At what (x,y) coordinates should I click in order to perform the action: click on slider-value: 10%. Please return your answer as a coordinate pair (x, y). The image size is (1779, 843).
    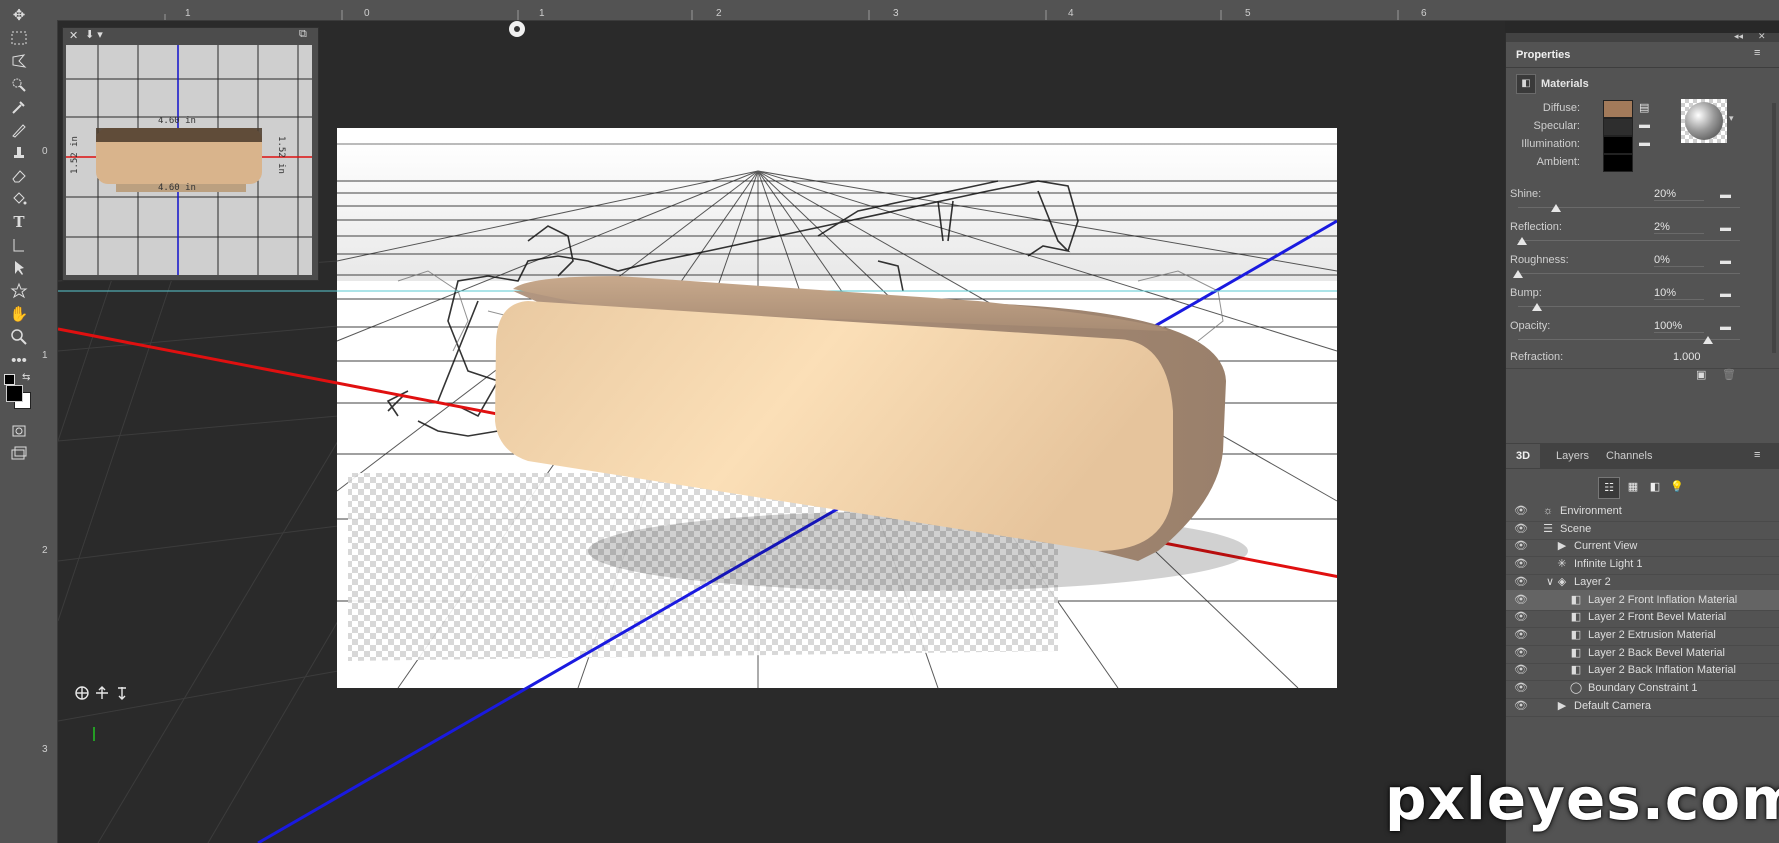
    Looking at the image, I should click on (1679, 293).